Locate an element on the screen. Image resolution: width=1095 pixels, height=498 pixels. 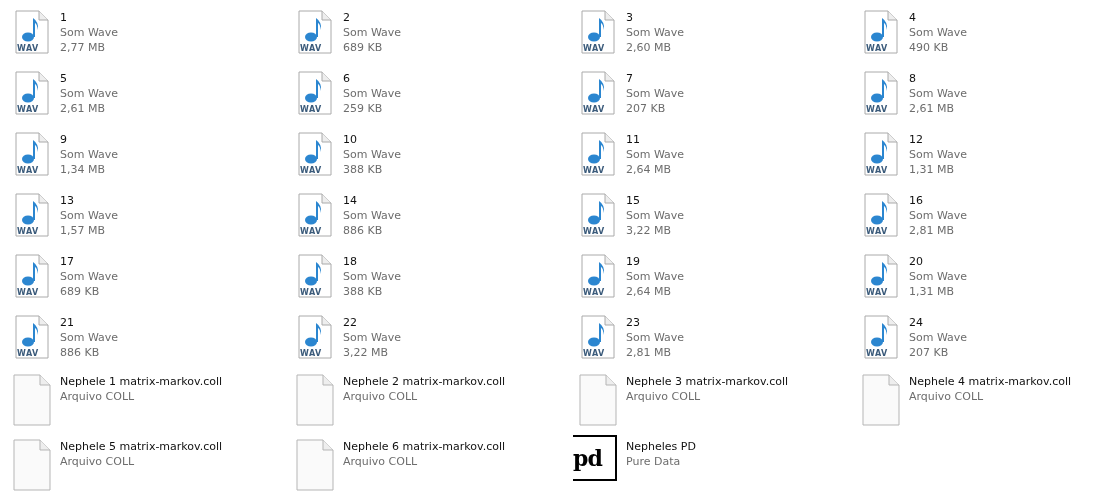
file-name: 1 is located at coordinates (89, 17).